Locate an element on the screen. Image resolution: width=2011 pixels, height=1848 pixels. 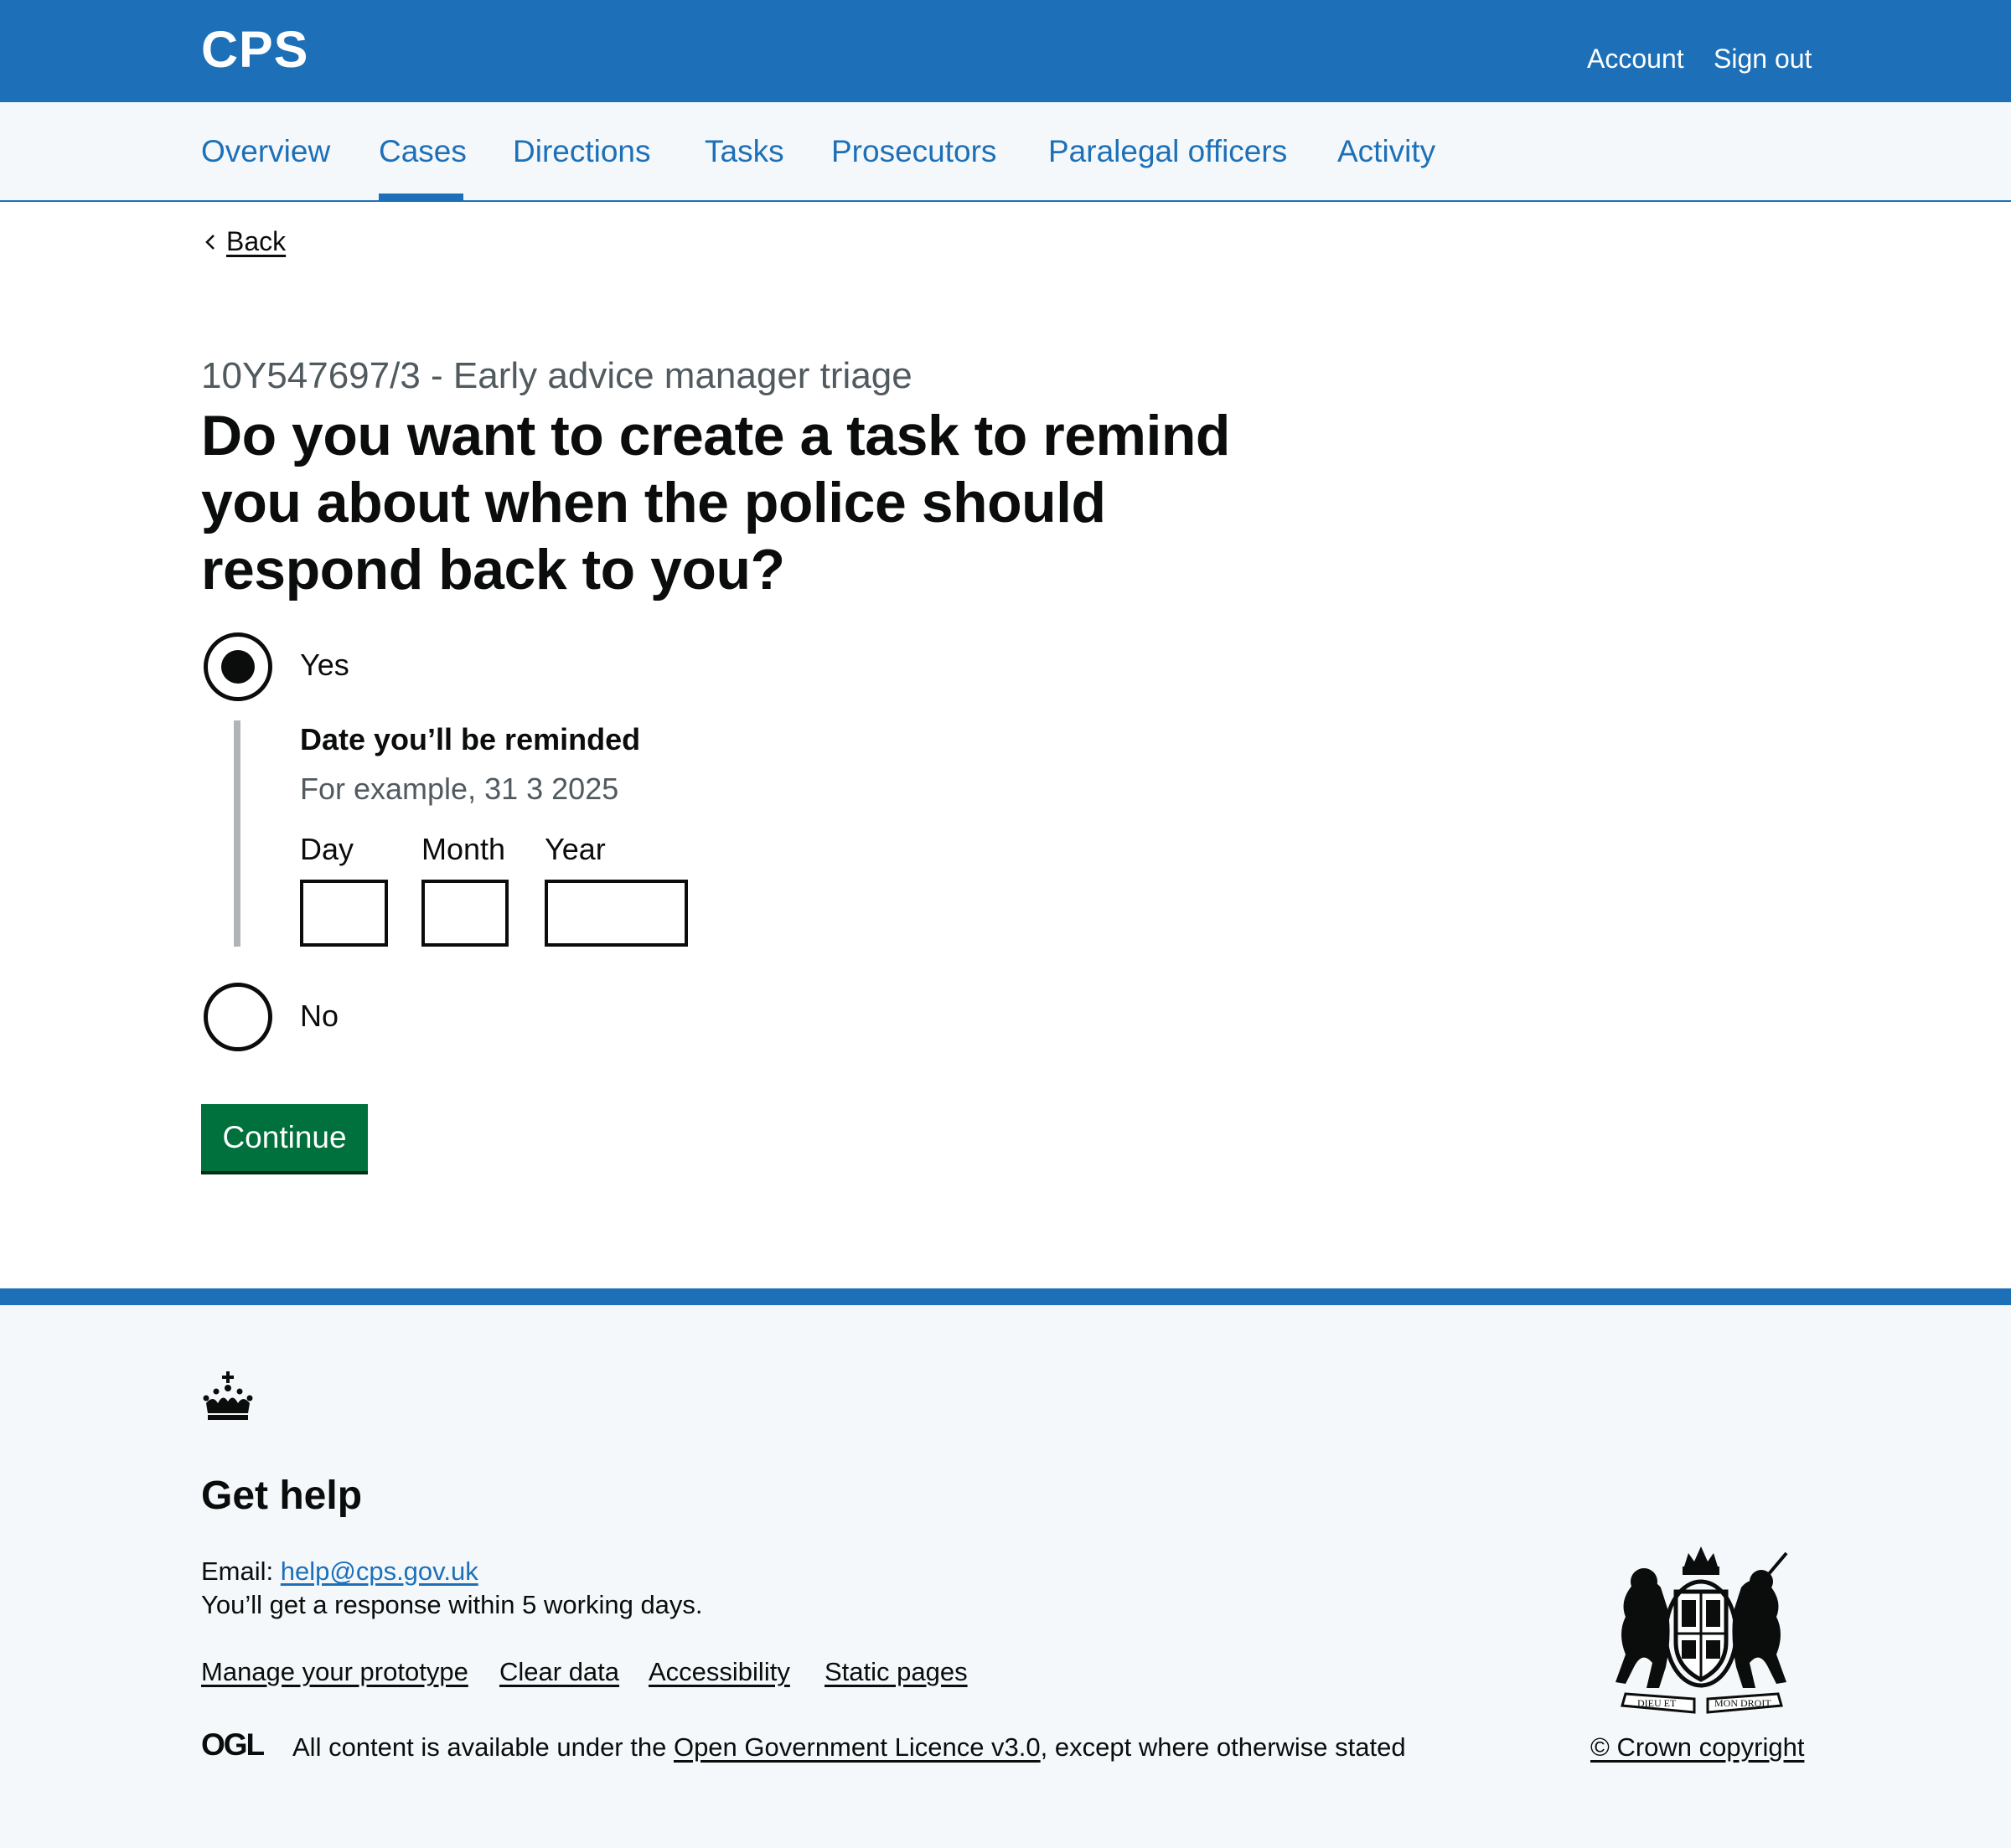
radio-no-label: No is located at coordinates (319, 1017).